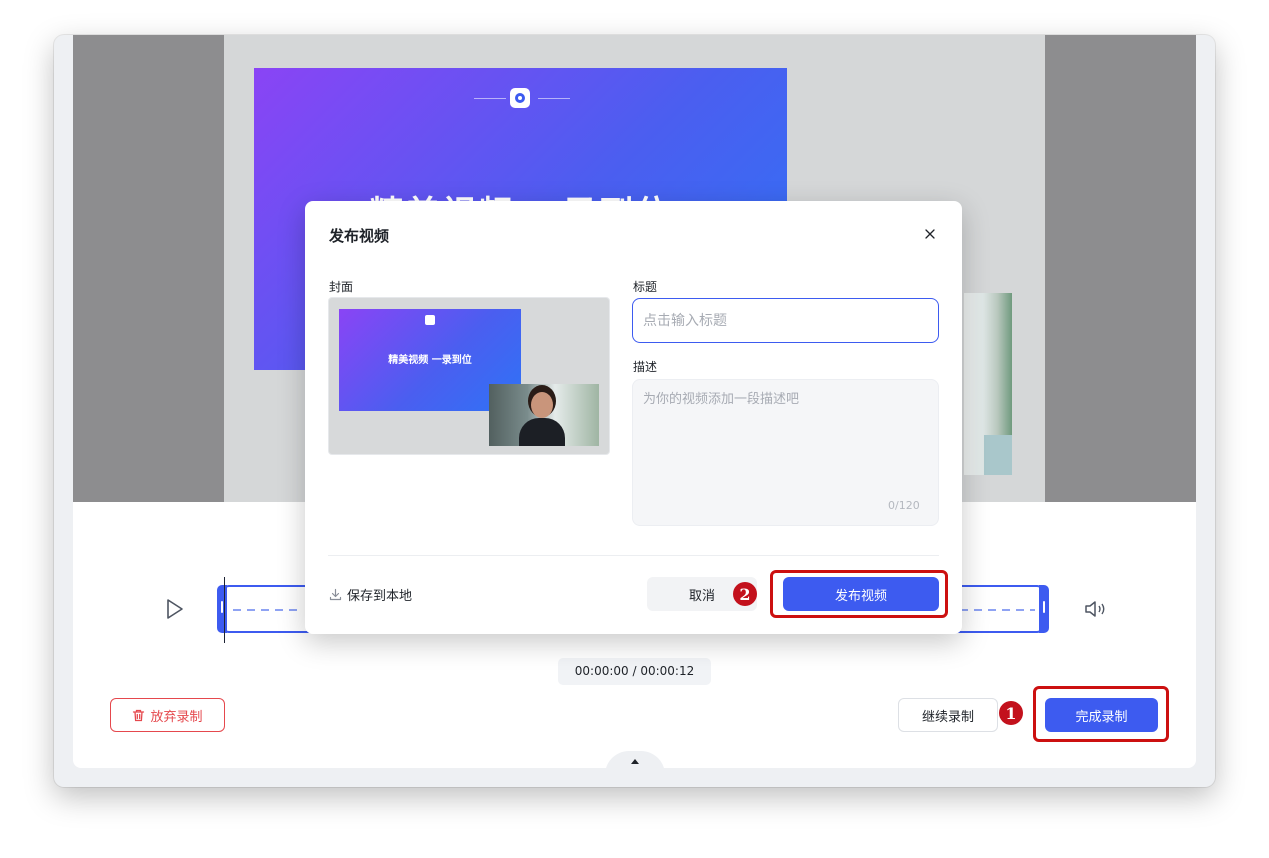 This screenshot has width=1269, height=858. What do you see at coordinates (1044, 609) in the screenshot?
I see `trim-handle-end` at bounding box center [1044, 609].